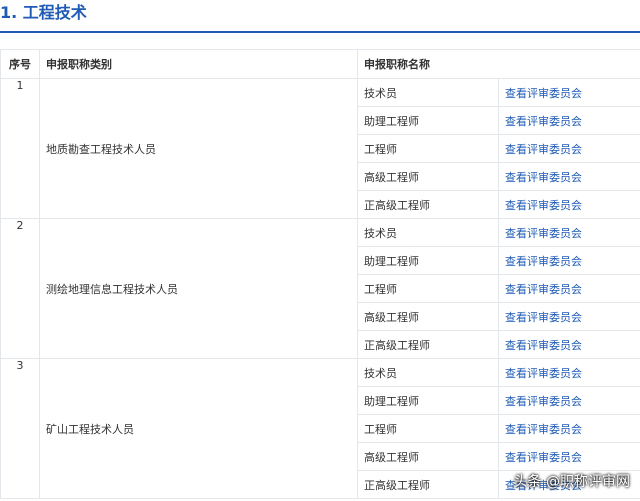 This screenshot has height=501, width=640. What do you see at coordinates (320, 16) in the screenshot?
I see `section-header: 1. 工程技术` at bounding box center [320, 16].